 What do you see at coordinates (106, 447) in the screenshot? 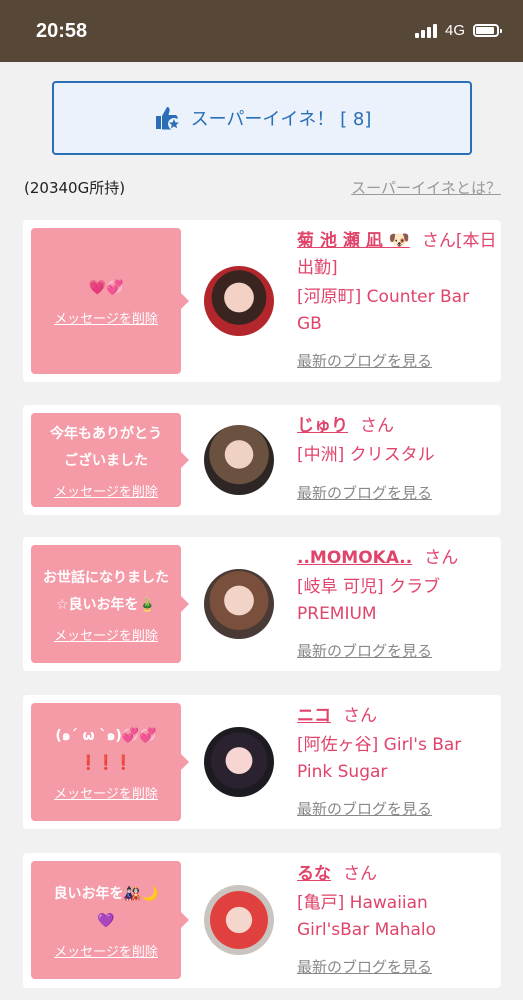
I see `message-text: 今年もありがとう ございました` at bounding box center [106, 447].